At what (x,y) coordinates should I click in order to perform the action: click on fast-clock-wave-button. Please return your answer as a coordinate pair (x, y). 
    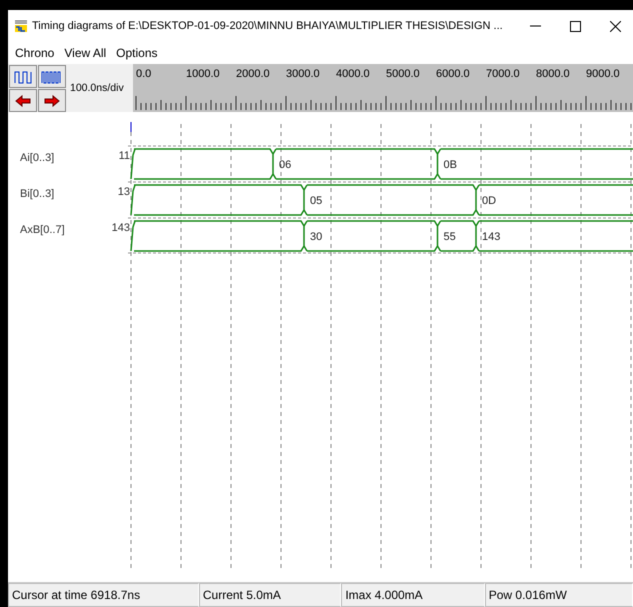
    Looking at the image, I should click on (52, 76).